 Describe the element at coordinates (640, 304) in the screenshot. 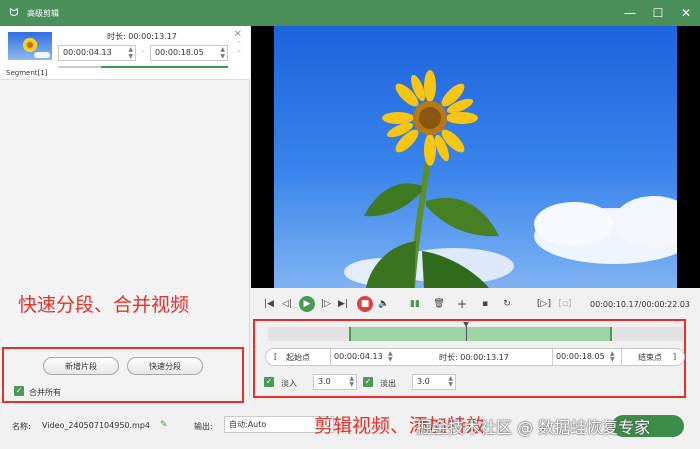

I see `playback-timecode: 00:00:10.17/00:00:22.03` at that location.